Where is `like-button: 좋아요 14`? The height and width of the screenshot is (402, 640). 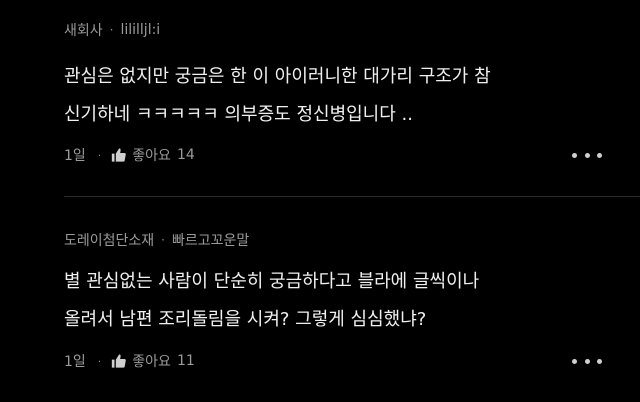
like-button: 좋아요 14 is located at coordinates (152, 155).